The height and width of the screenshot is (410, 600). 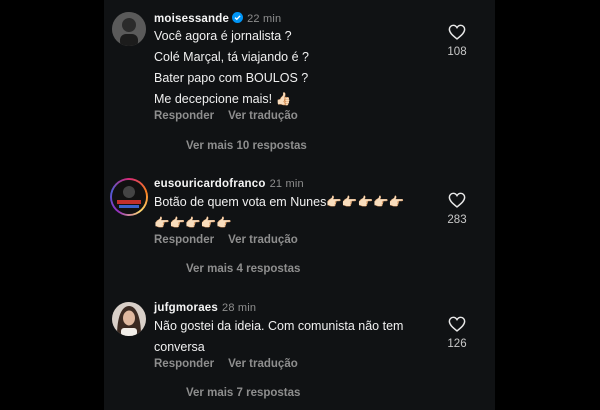 What do you see at coordinates (191, 19) in the screenshot?
I see `username-link: moisessande` at bounding box center [191, 19].